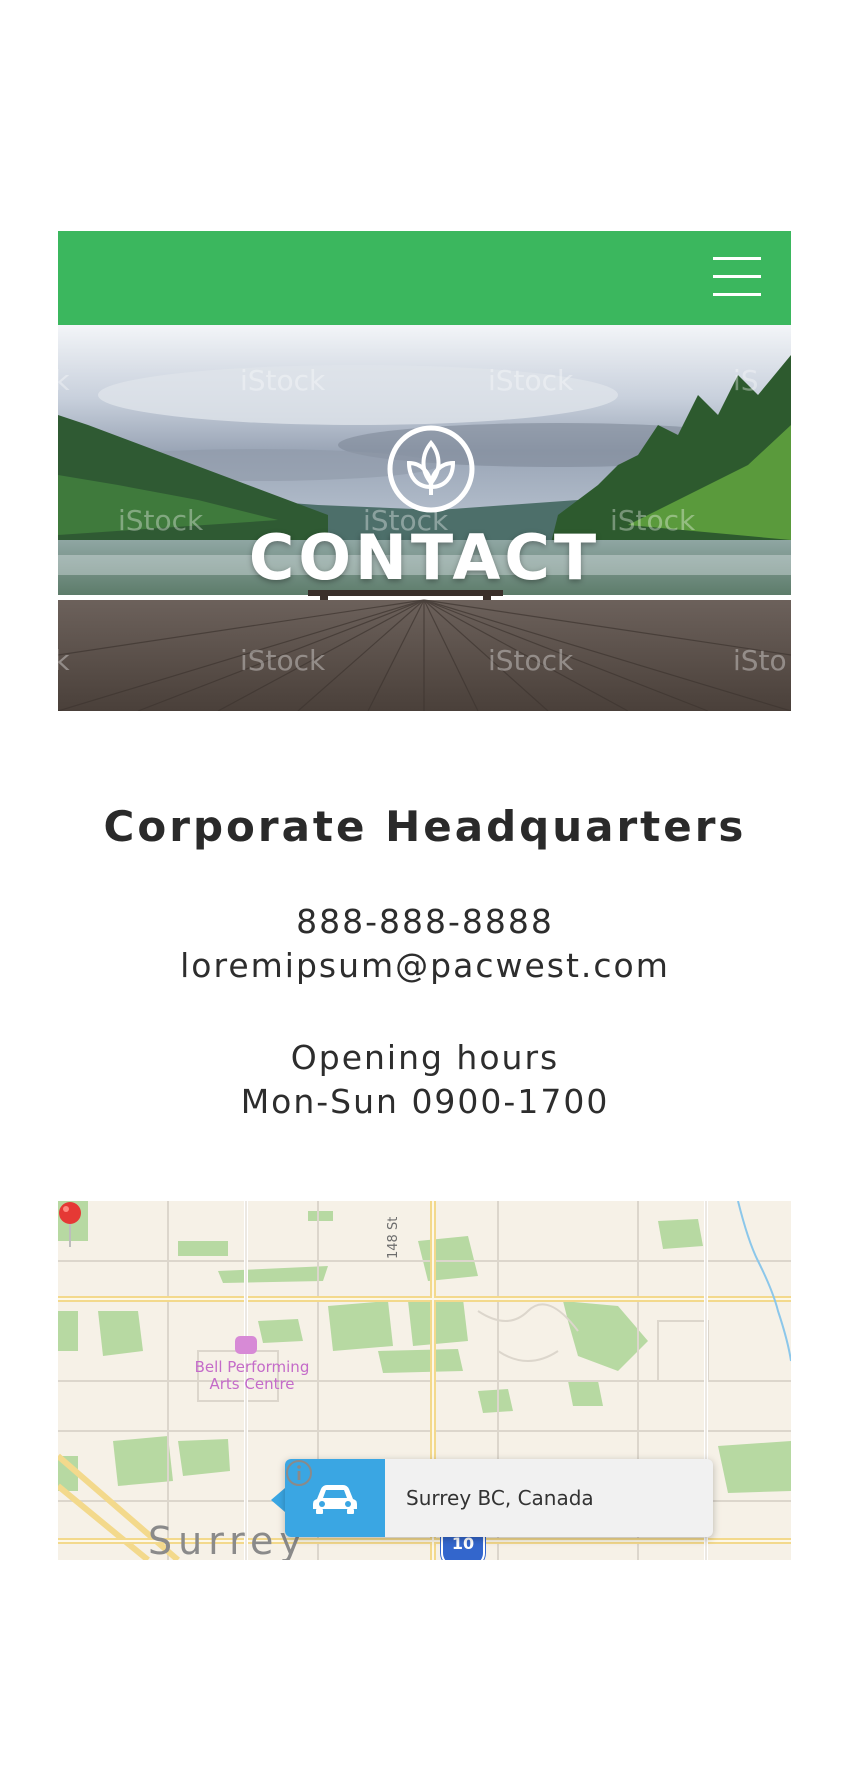 This screenshot has height=1792, width=850. I want to click on svg-text: iSto, so click(760, 660).